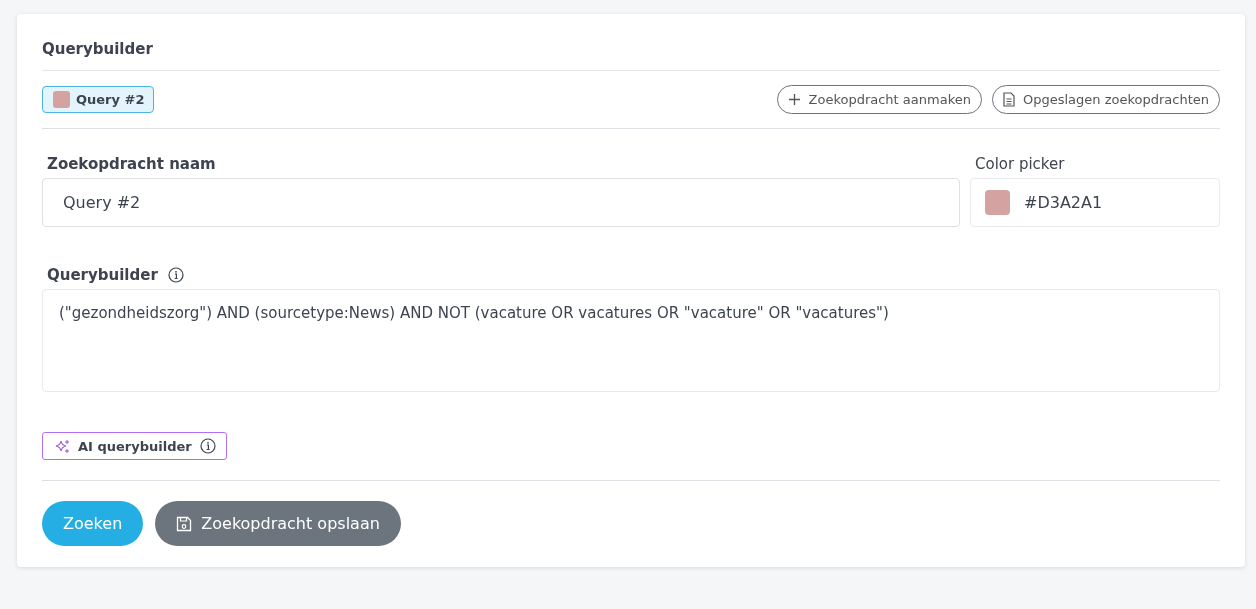 This screenshot has height=609, width=1256. I want to click on sparkle-icon, so click(62, 446).